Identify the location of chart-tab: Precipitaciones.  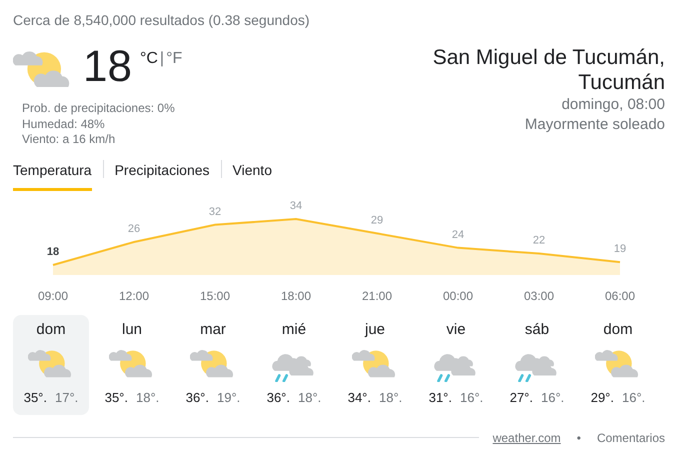
(162, 175).